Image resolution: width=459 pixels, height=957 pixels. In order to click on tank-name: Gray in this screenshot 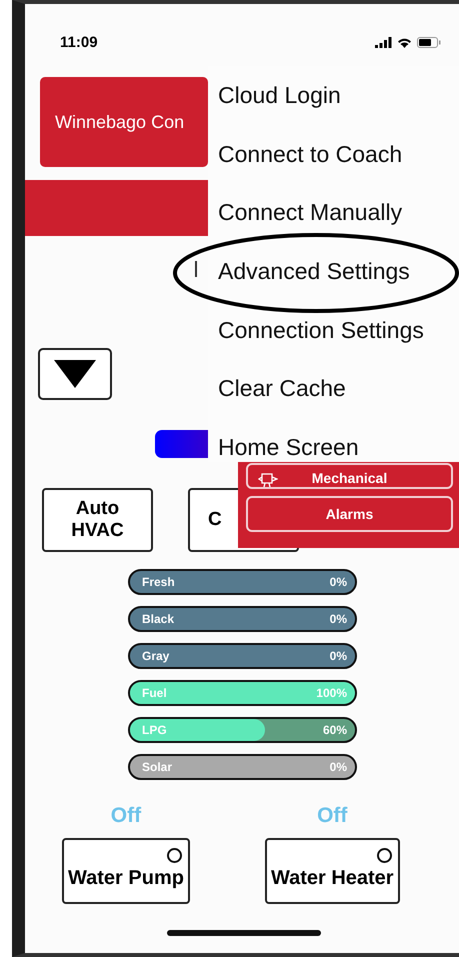, I will do `click(156, 656)`.